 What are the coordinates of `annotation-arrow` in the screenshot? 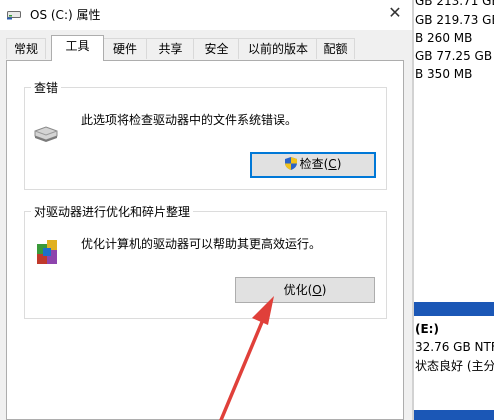 It's located at (246, 358).